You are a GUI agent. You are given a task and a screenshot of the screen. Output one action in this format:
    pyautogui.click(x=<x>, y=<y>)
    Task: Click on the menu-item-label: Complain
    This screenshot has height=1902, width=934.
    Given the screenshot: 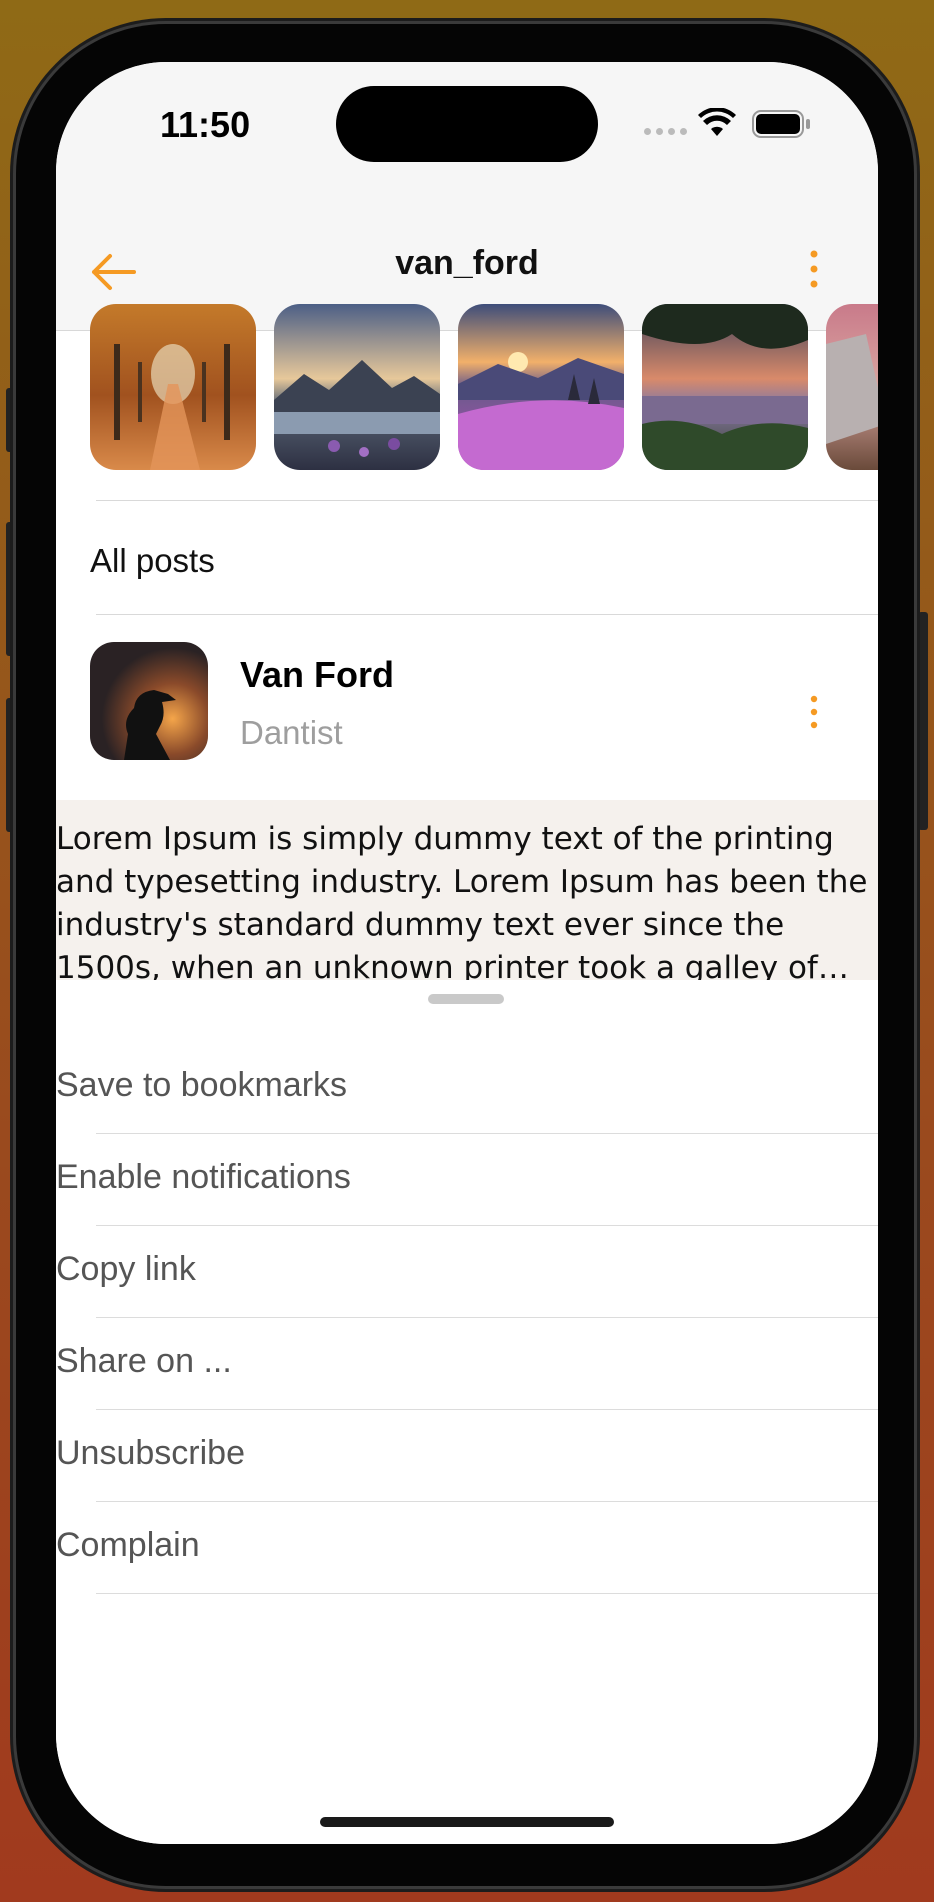 What is the action you would take?
    pyautogui.click(x=128, y=1545)
    